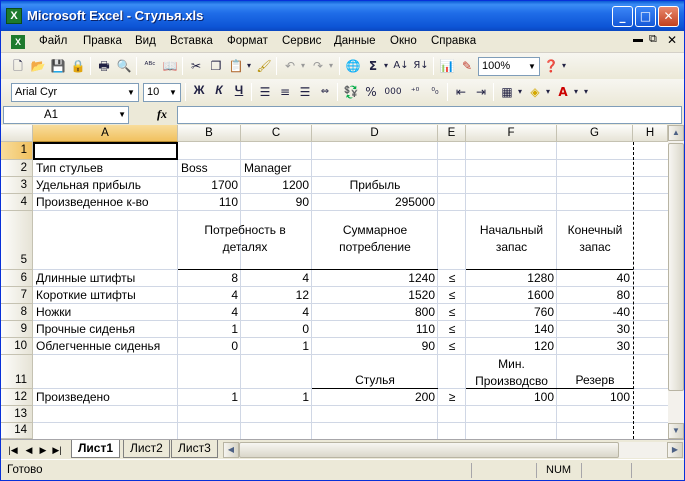 The image size is (685, 481). I want to click on cell-g7: 80, so click(595, 295).